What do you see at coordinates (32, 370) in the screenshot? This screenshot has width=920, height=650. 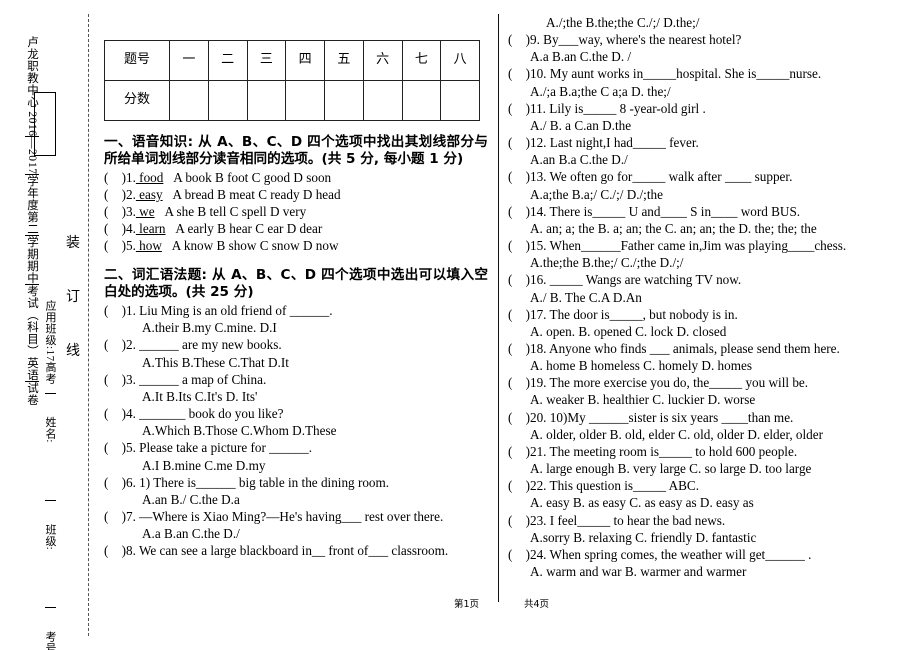 I see `header-part-9: 英语` at bounding box center [32, 370].